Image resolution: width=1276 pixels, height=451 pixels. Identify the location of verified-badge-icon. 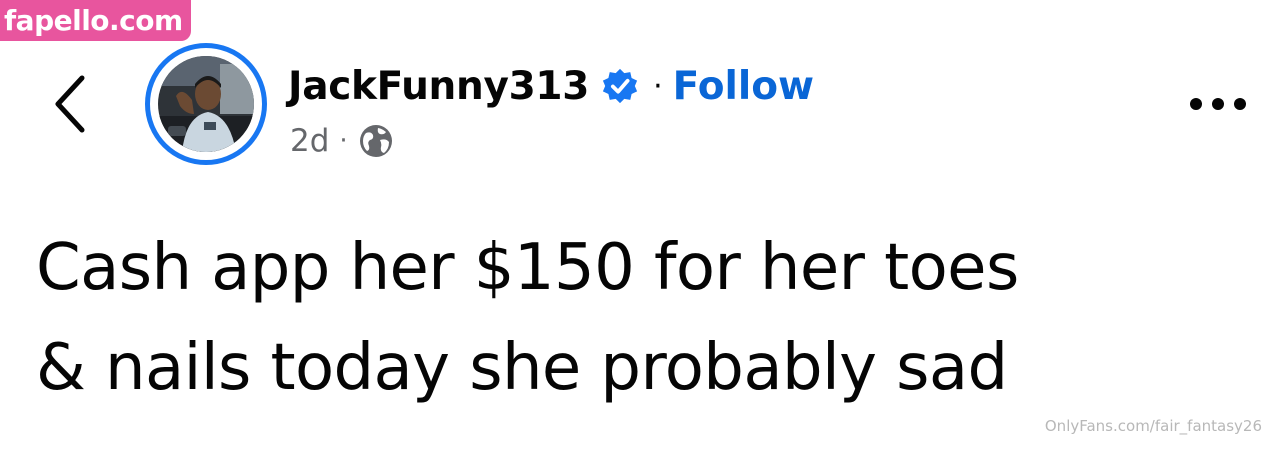
(620, 86).